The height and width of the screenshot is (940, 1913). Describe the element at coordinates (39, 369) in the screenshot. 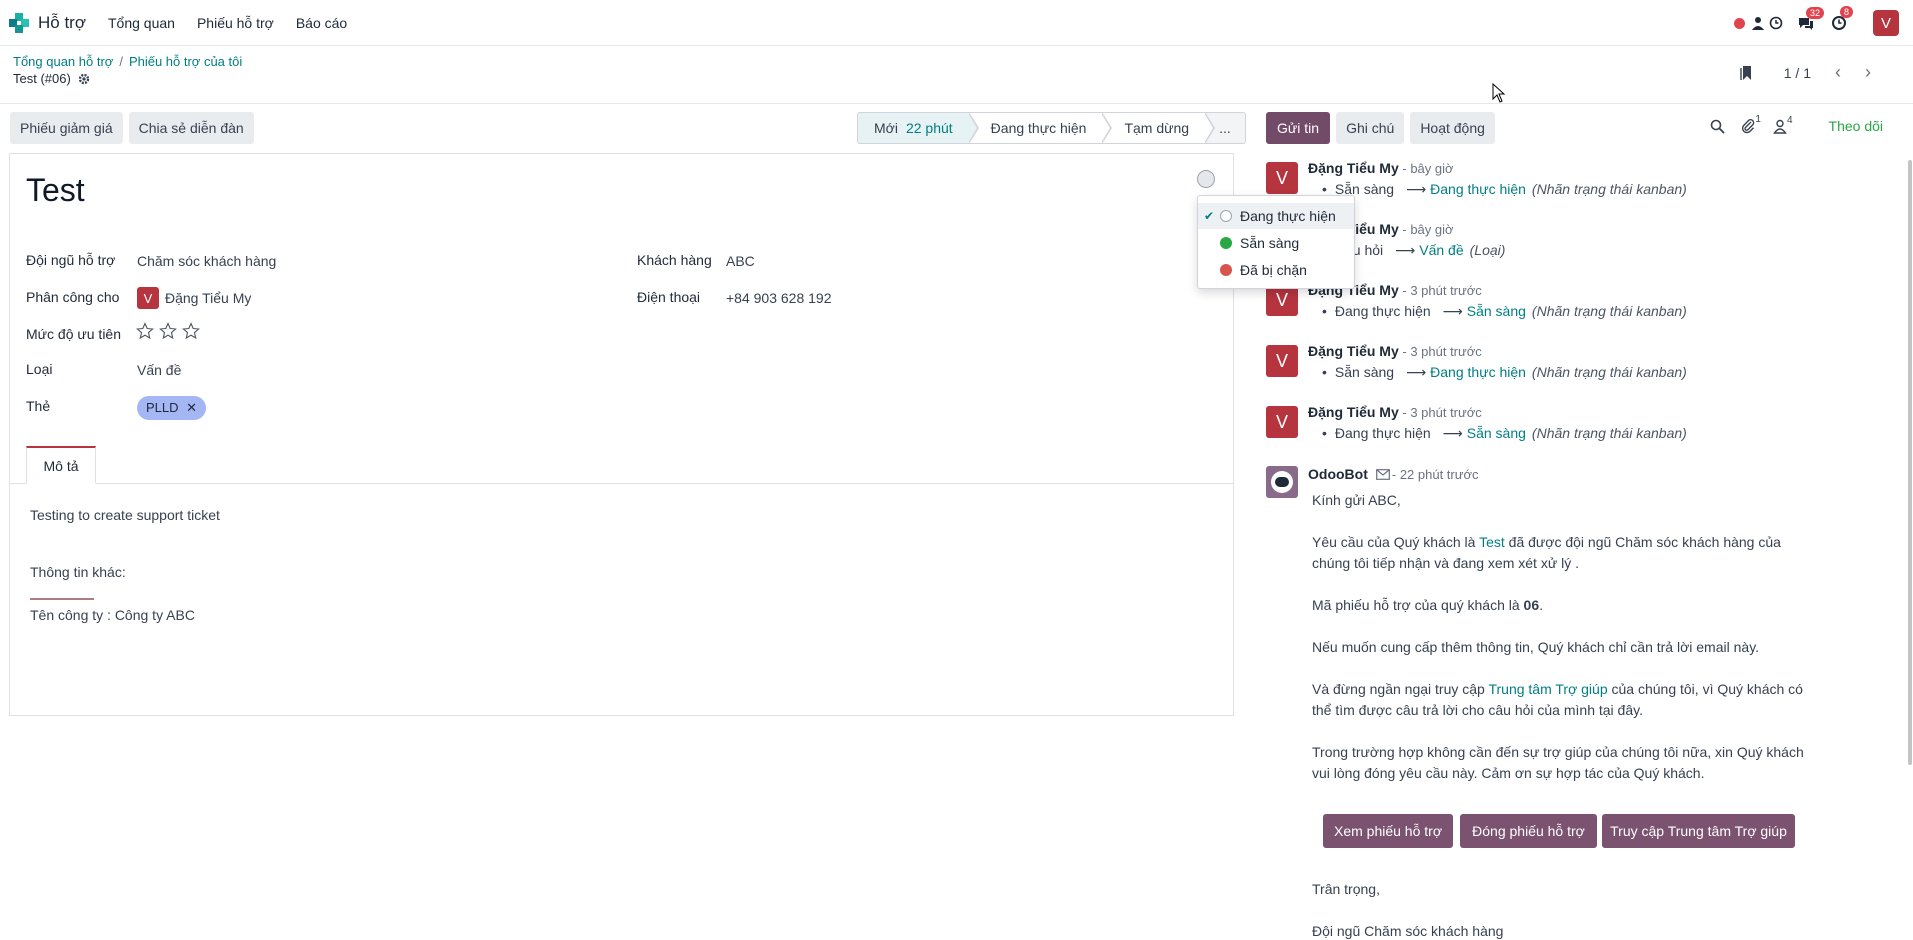

I see `type-label: Loại` at that location.